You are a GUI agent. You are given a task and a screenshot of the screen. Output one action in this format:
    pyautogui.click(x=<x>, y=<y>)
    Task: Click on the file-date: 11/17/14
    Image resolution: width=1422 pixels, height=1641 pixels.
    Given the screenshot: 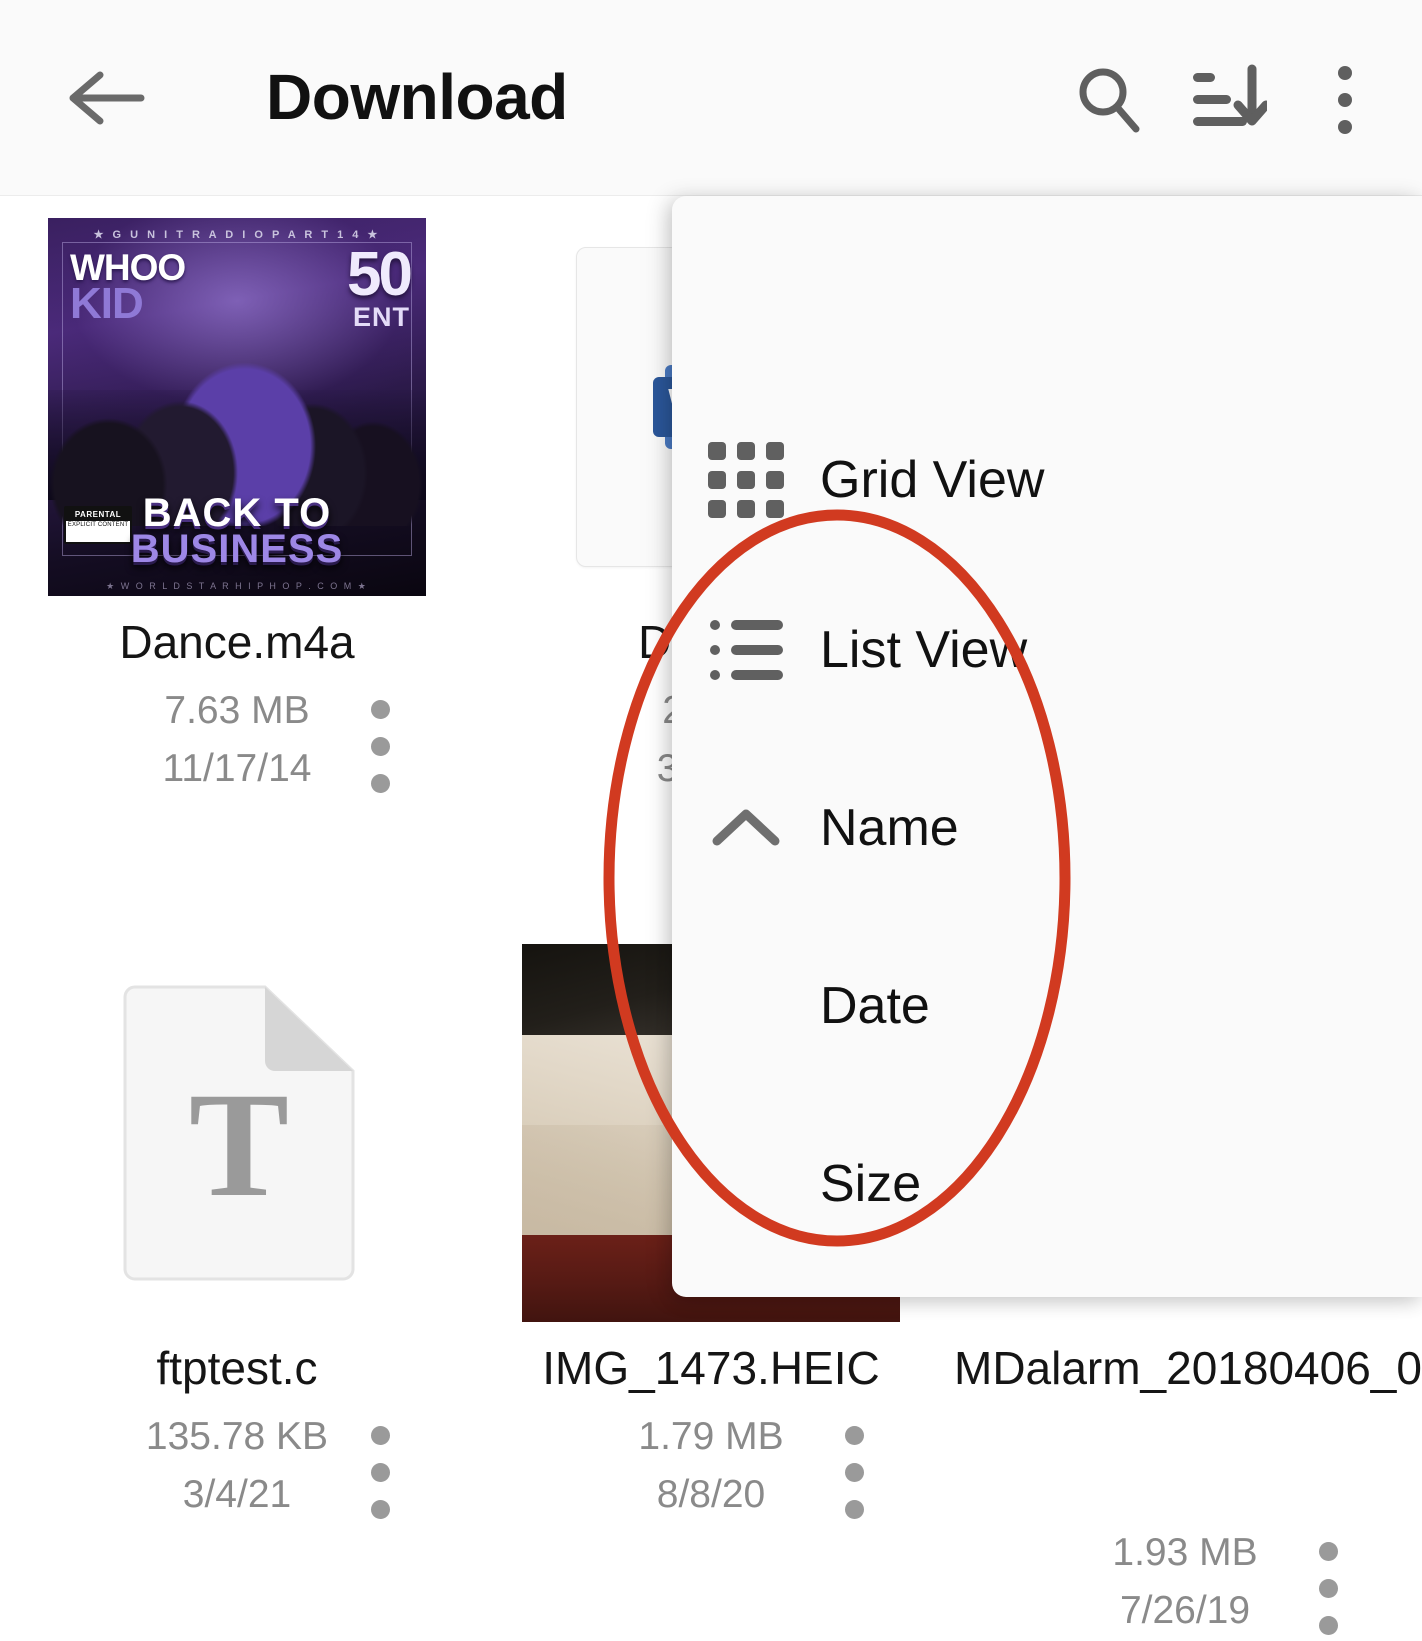 What is the action you would take?
    pyautogui.click(x=237, y=768)
    